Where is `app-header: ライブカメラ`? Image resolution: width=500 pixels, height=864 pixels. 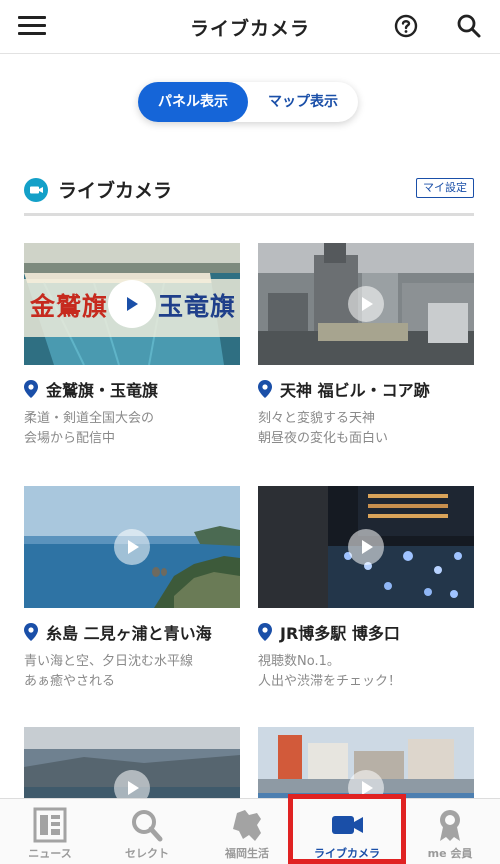
app-header: ライブカメラ is located at coordinates (250, 27).